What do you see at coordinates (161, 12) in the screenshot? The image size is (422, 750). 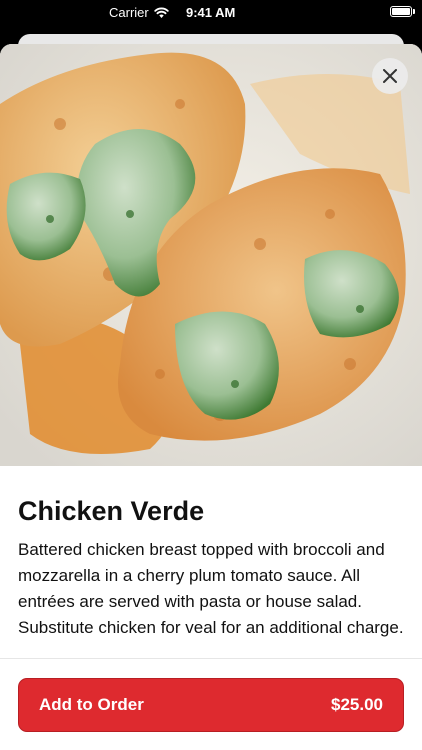 I see `wifi-icon` at bounding box center [161, 12].